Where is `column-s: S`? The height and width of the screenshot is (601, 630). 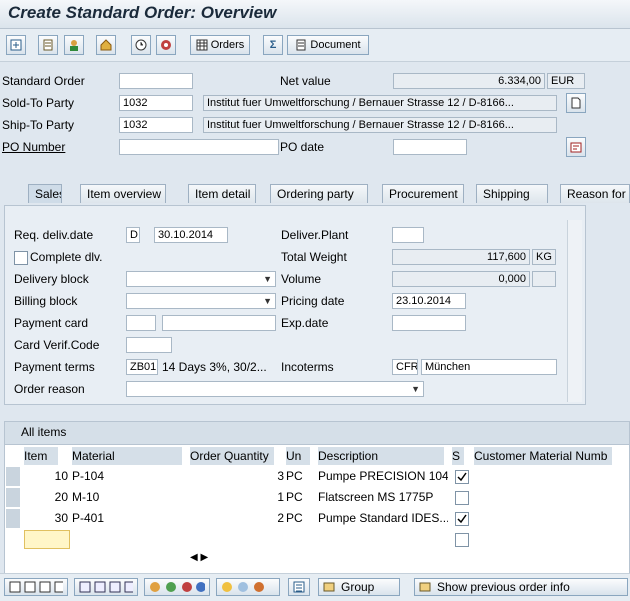
column-s: S is located at coordinates (458, 456).